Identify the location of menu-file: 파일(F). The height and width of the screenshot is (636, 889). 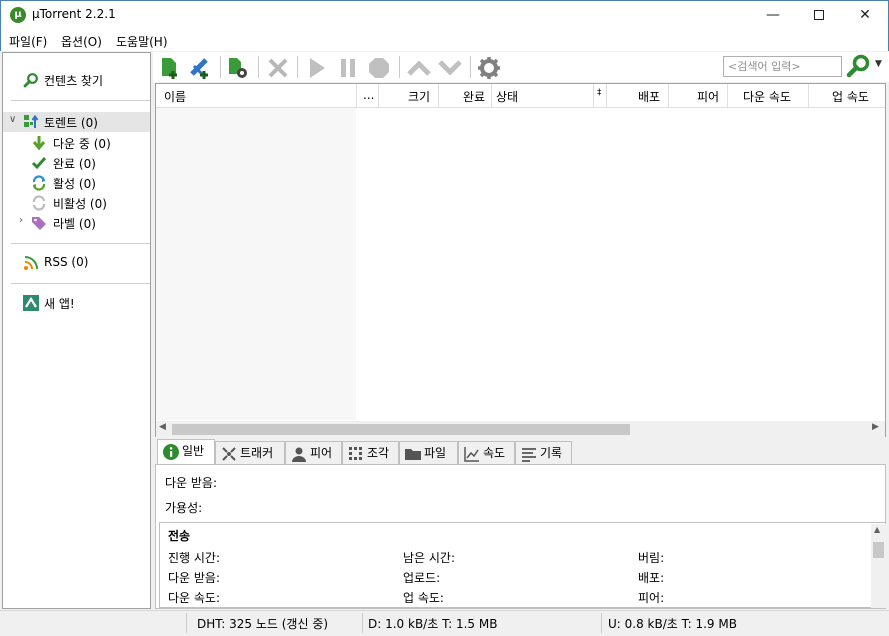
(28, 41).